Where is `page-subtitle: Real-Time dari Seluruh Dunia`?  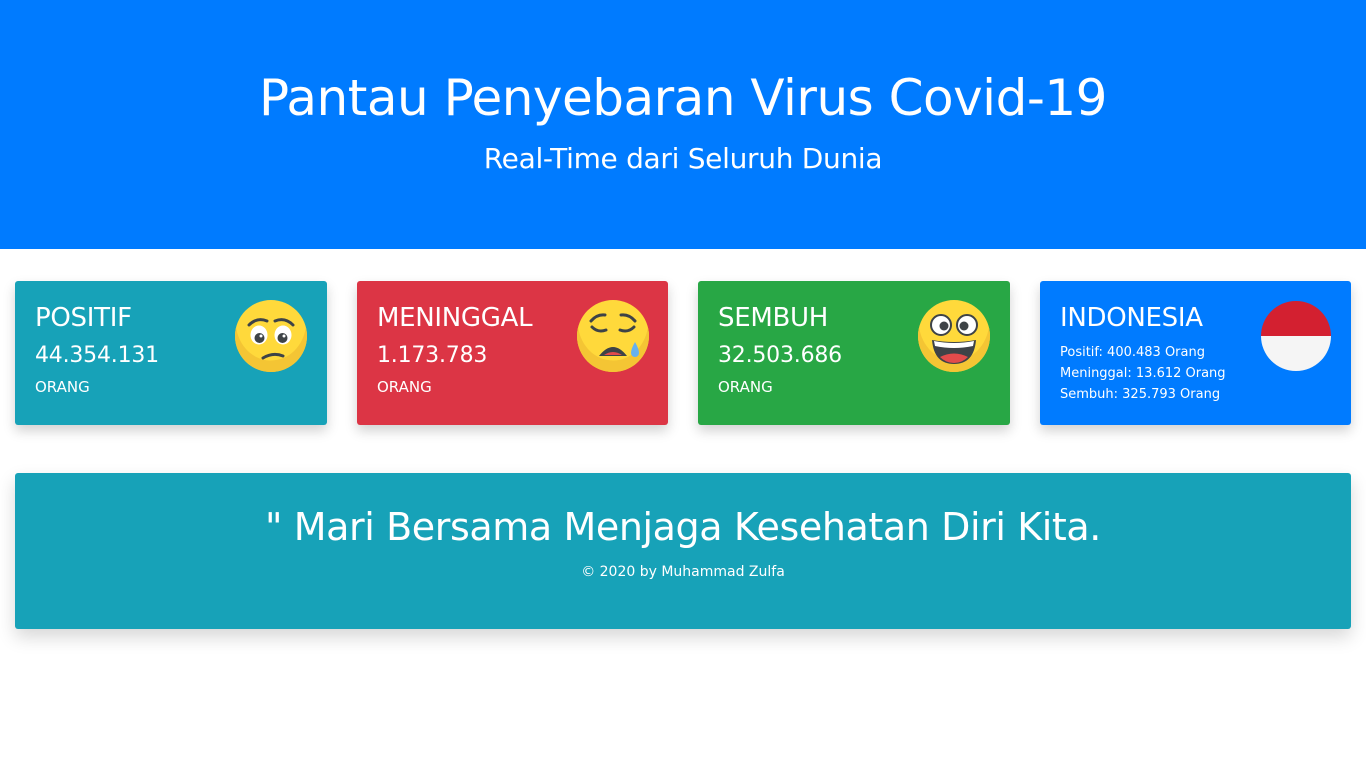
page-subtitle: Real-Time dari Seluruh Dunia is located at coordinates (683, 158).